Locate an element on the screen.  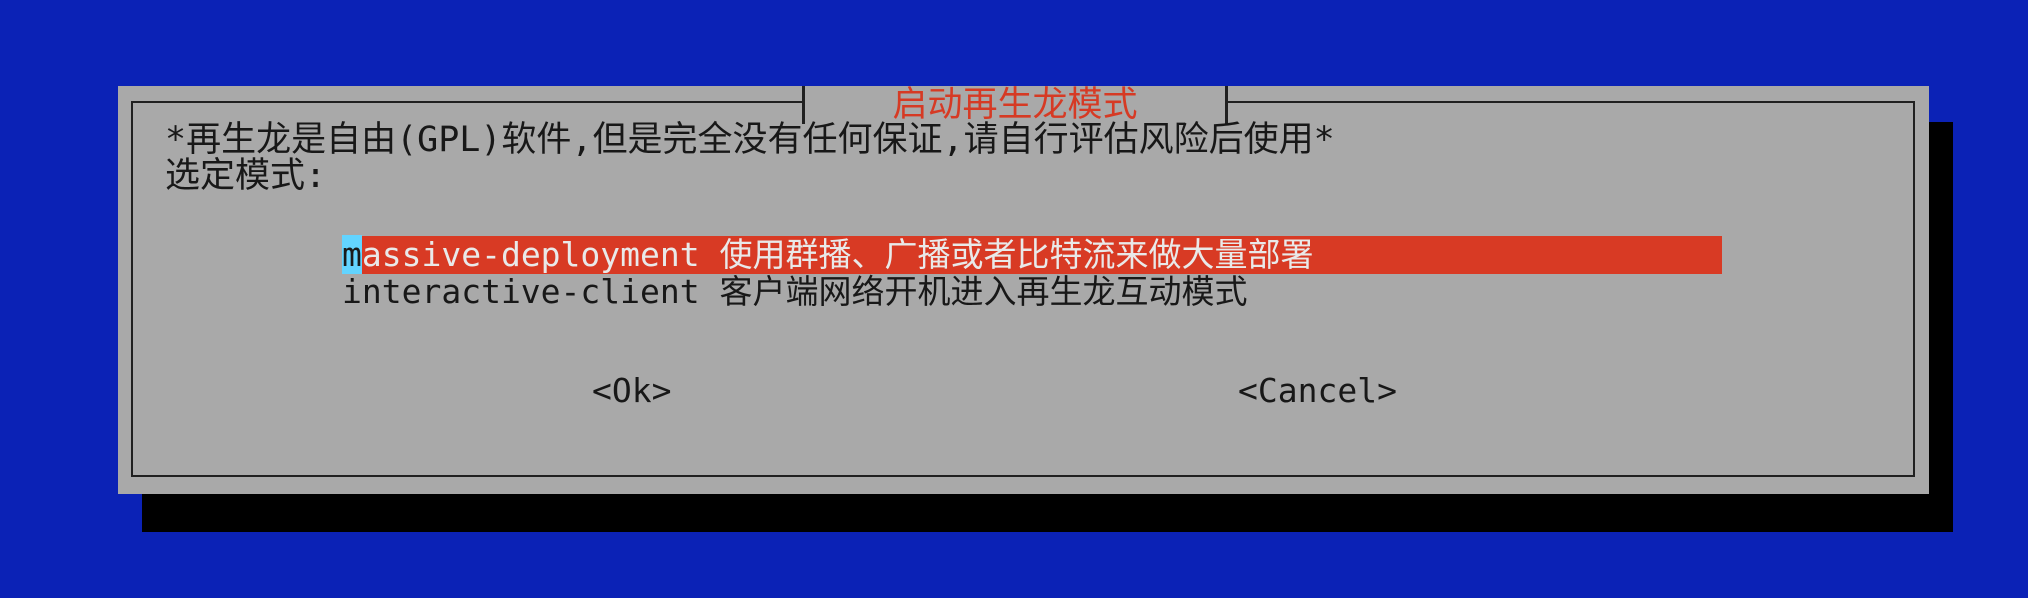
prompt-text: 选定模式: is located at coordinates (246, 176).